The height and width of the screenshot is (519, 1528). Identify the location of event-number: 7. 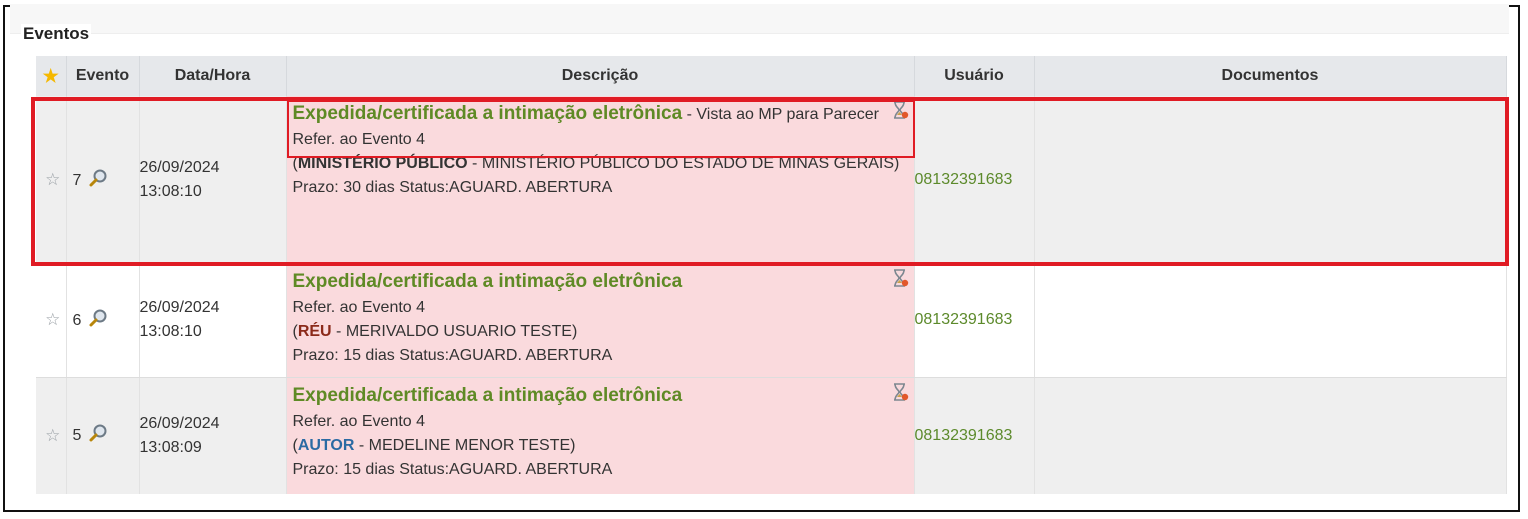
(77, 180).